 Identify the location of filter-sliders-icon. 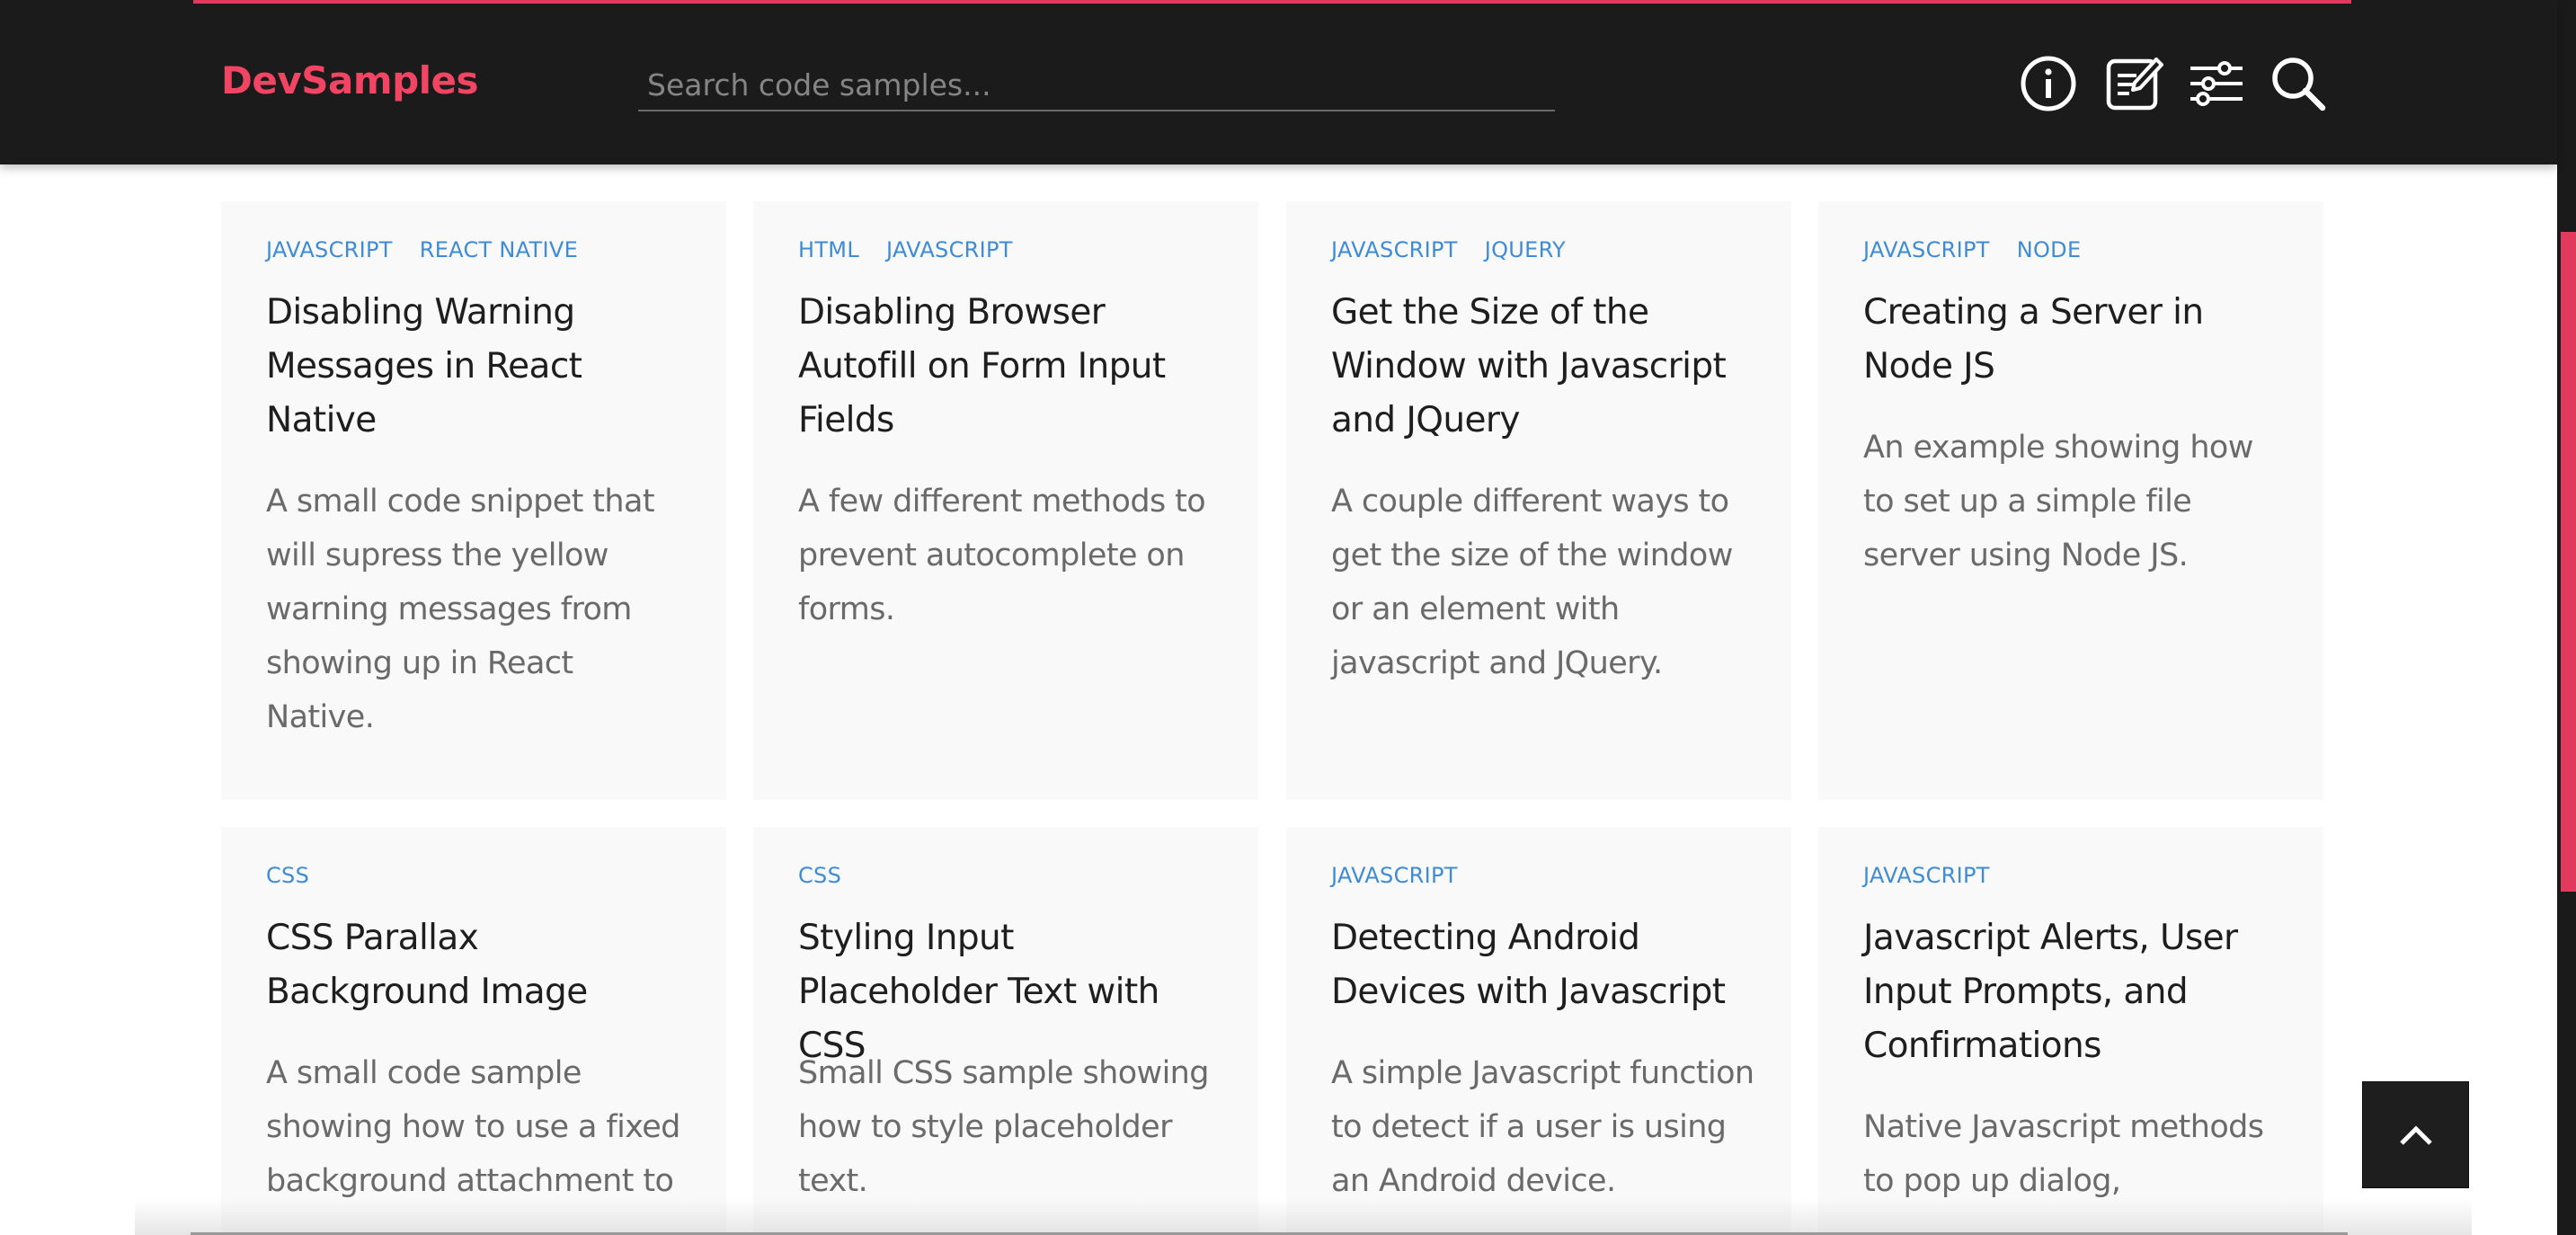
(2216, 83).